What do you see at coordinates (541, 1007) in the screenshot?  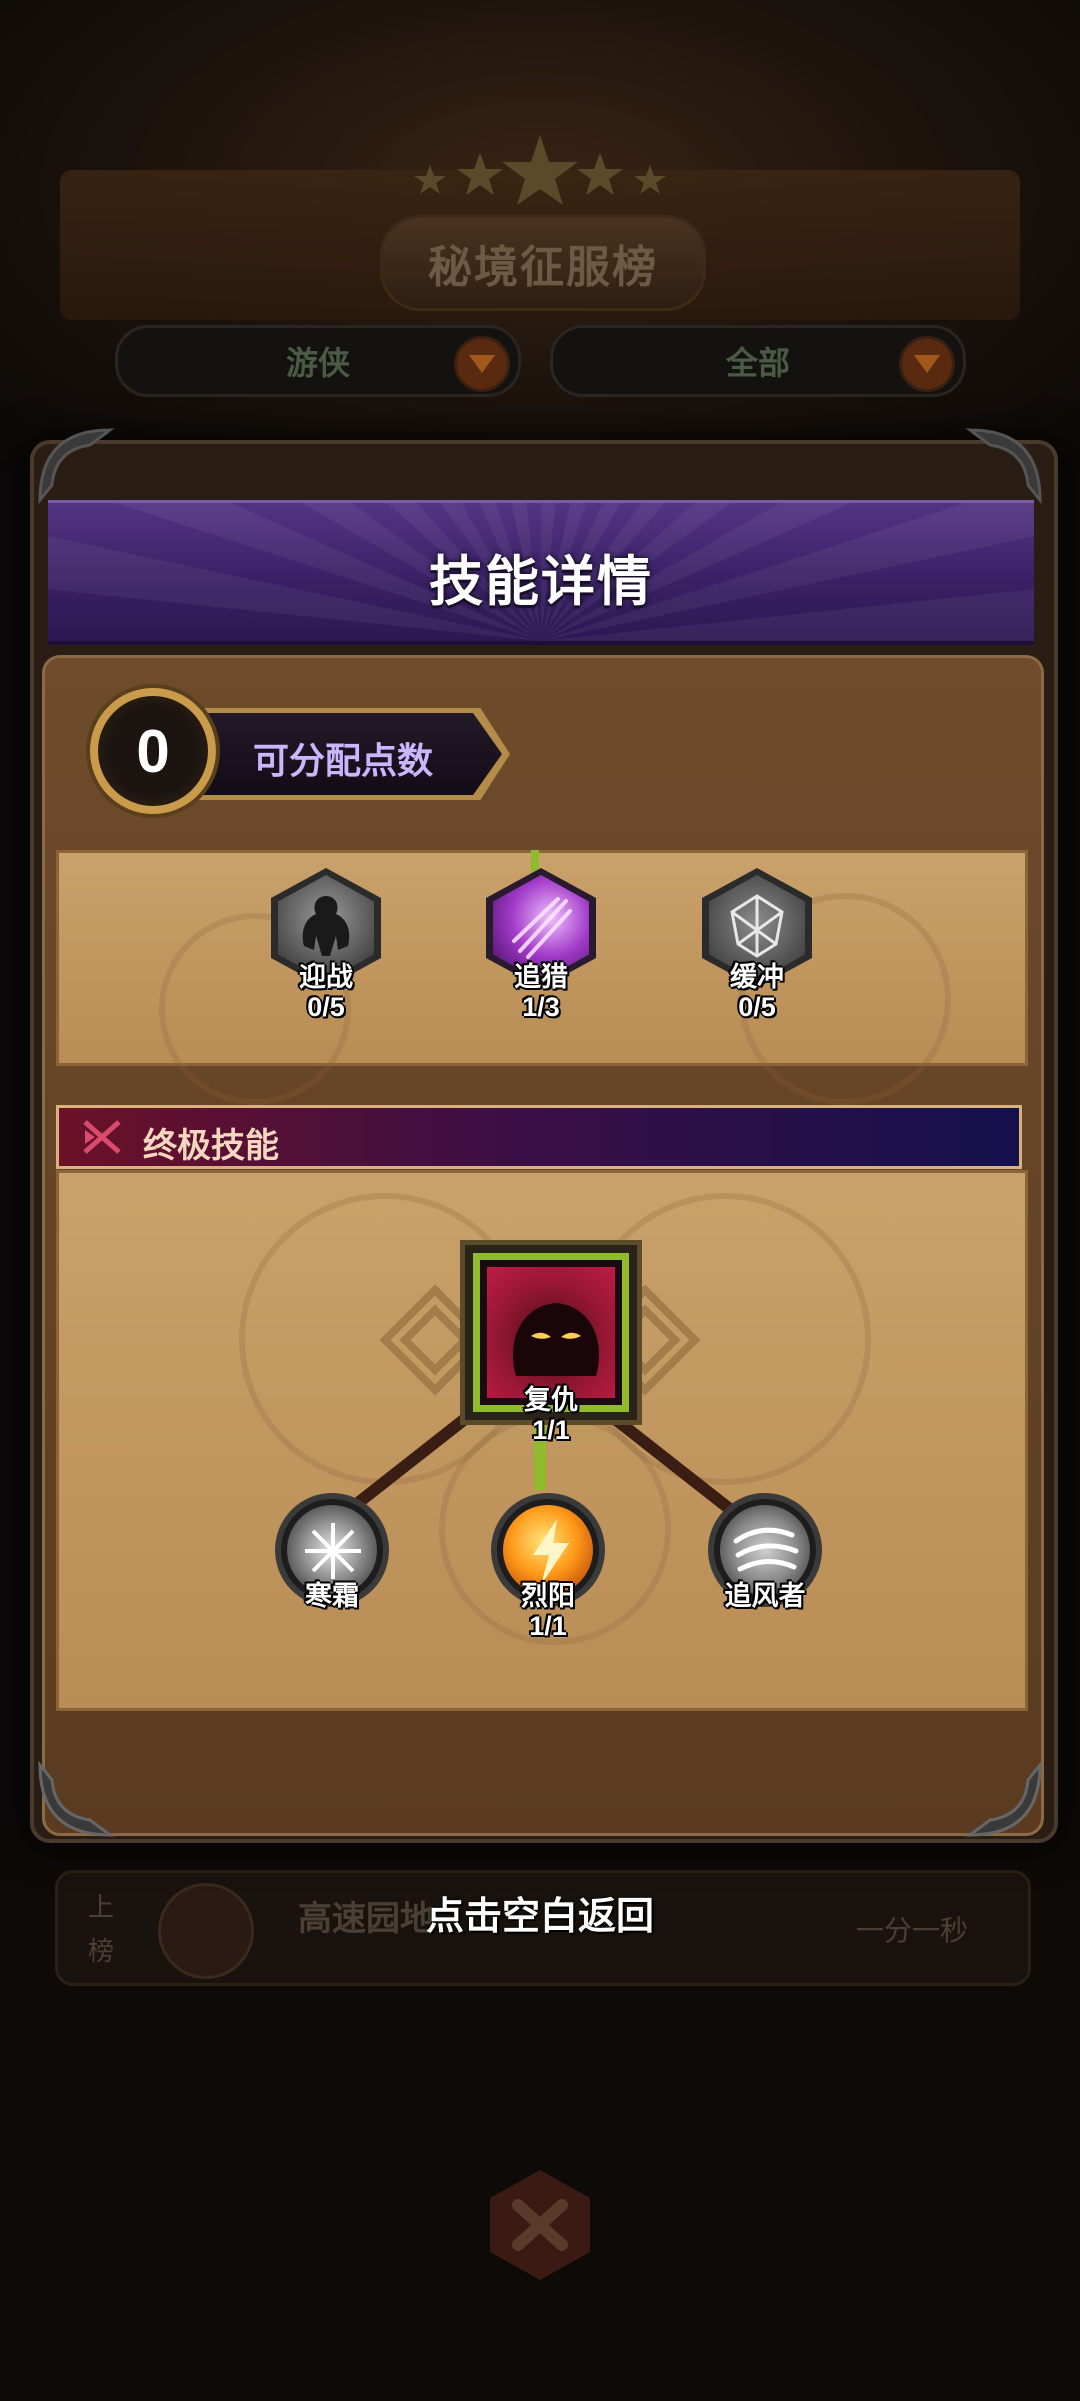 I see `skill-level: 1/3` at bounding box center [541, 1007].